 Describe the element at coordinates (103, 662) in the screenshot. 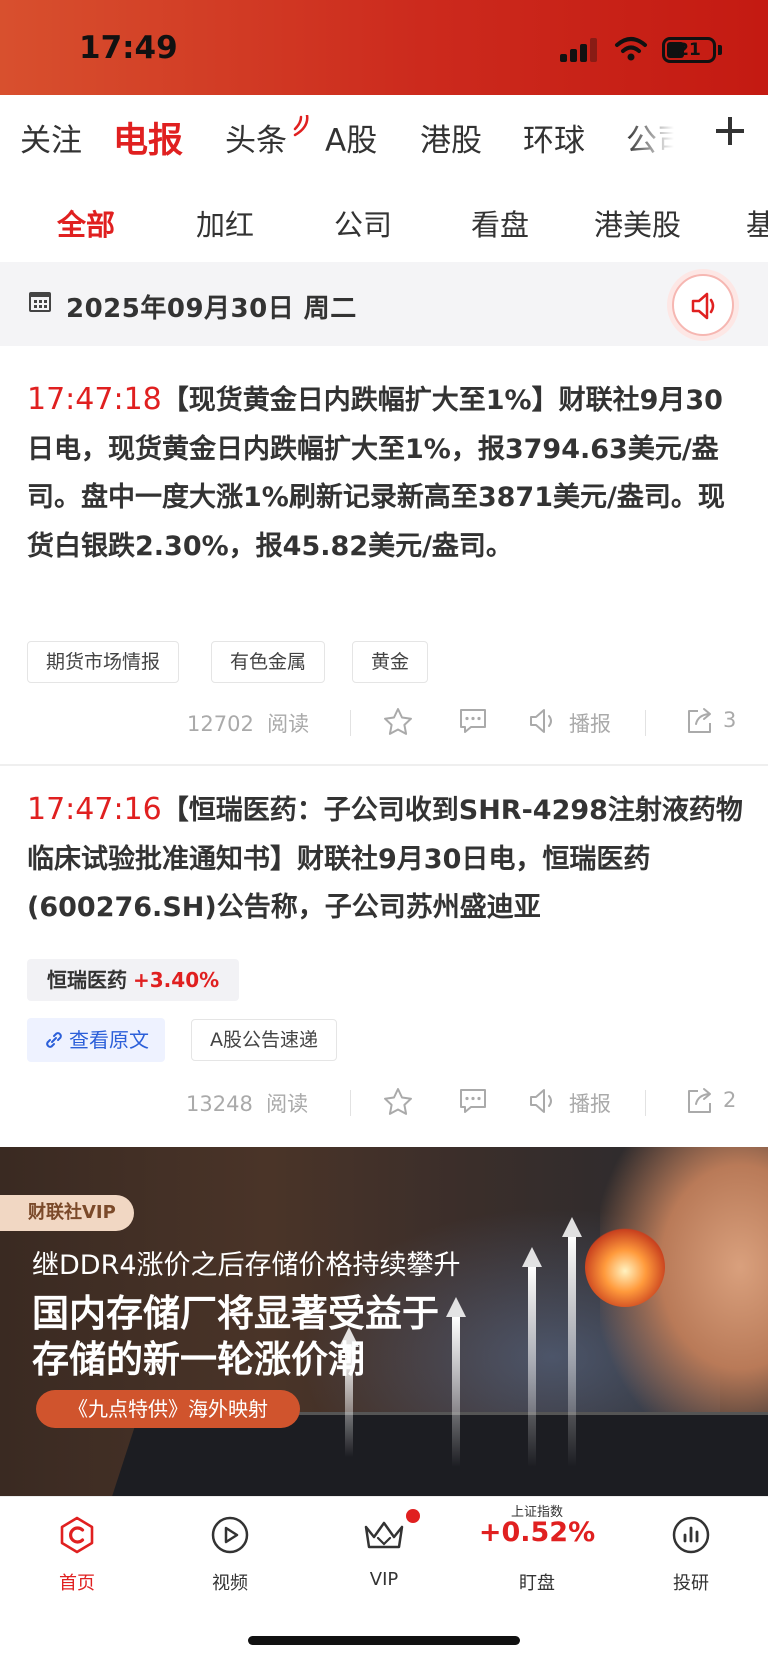

I see `news-tag: 期货市场情报` at that location.